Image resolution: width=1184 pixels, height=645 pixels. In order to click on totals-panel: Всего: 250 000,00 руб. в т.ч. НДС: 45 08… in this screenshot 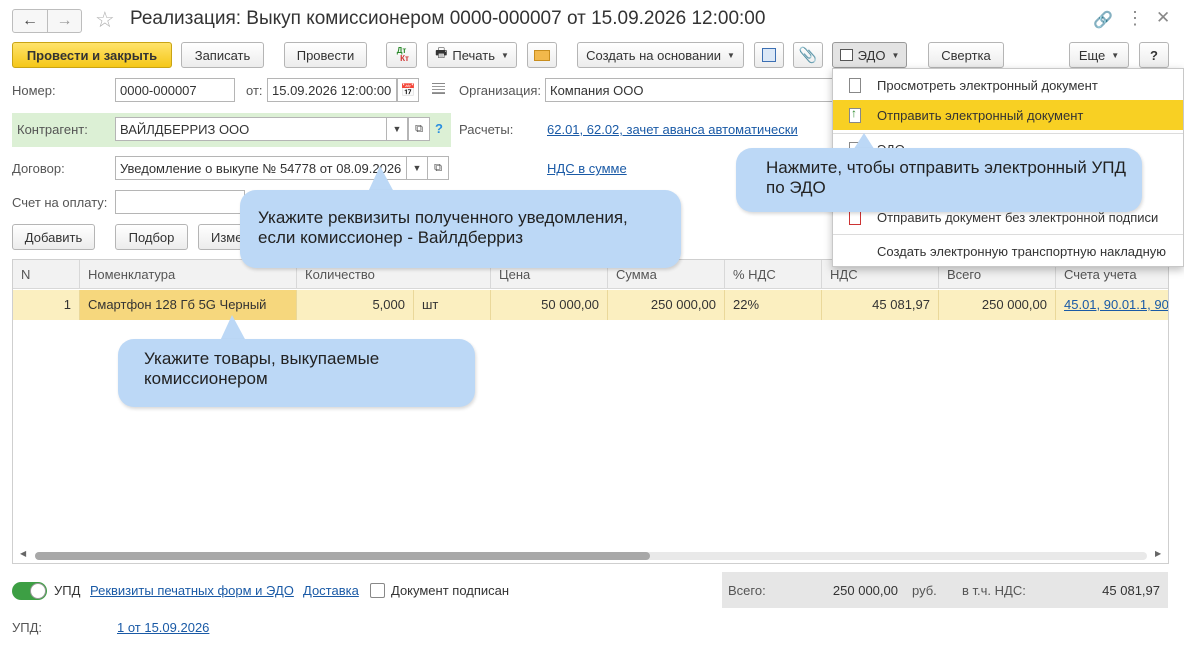, I will do `click(945, 590)`.